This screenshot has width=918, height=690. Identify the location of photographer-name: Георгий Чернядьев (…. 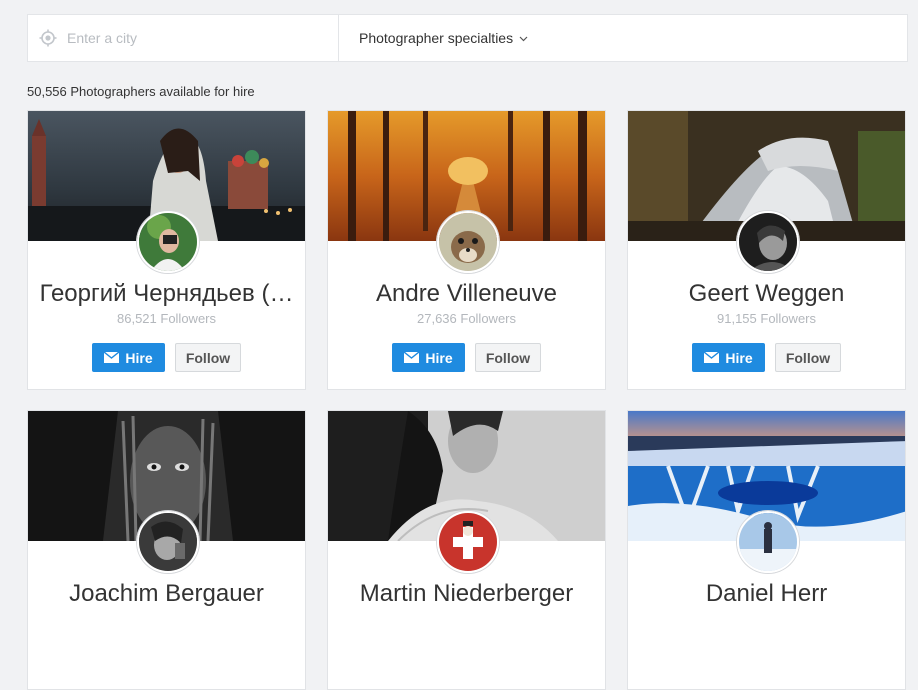
(166, 294).